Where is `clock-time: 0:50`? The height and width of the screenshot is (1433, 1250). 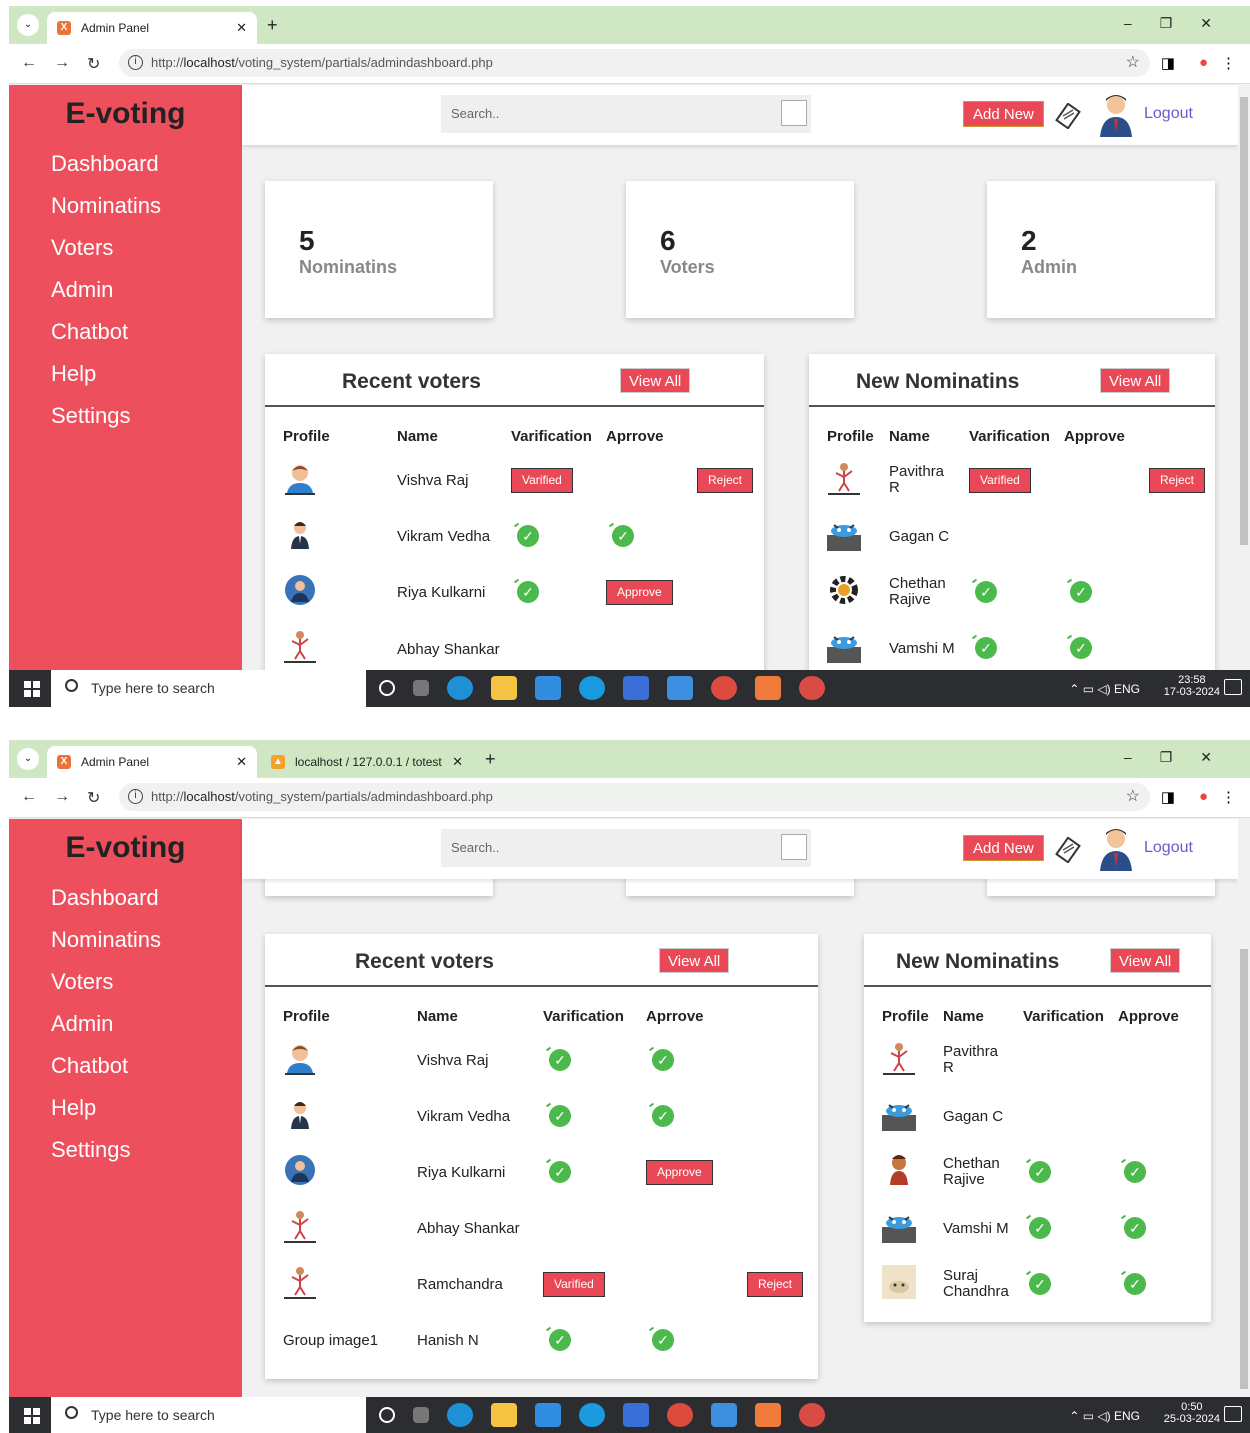 clock-time: 0:50 is located at coordinates (1192, 1407).